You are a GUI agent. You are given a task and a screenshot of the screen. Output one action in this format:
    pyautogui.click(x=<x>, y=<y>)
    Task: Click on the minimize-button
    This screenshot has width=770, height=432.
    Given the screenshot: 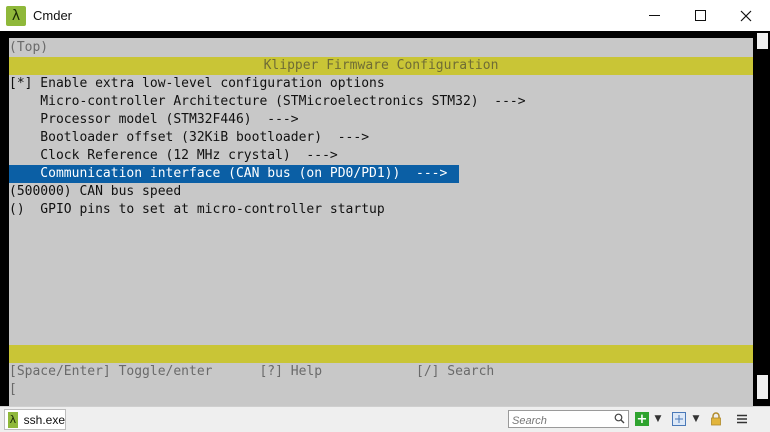 What is the action you would take?
    pyautogui.click(x=654, y=15)
    